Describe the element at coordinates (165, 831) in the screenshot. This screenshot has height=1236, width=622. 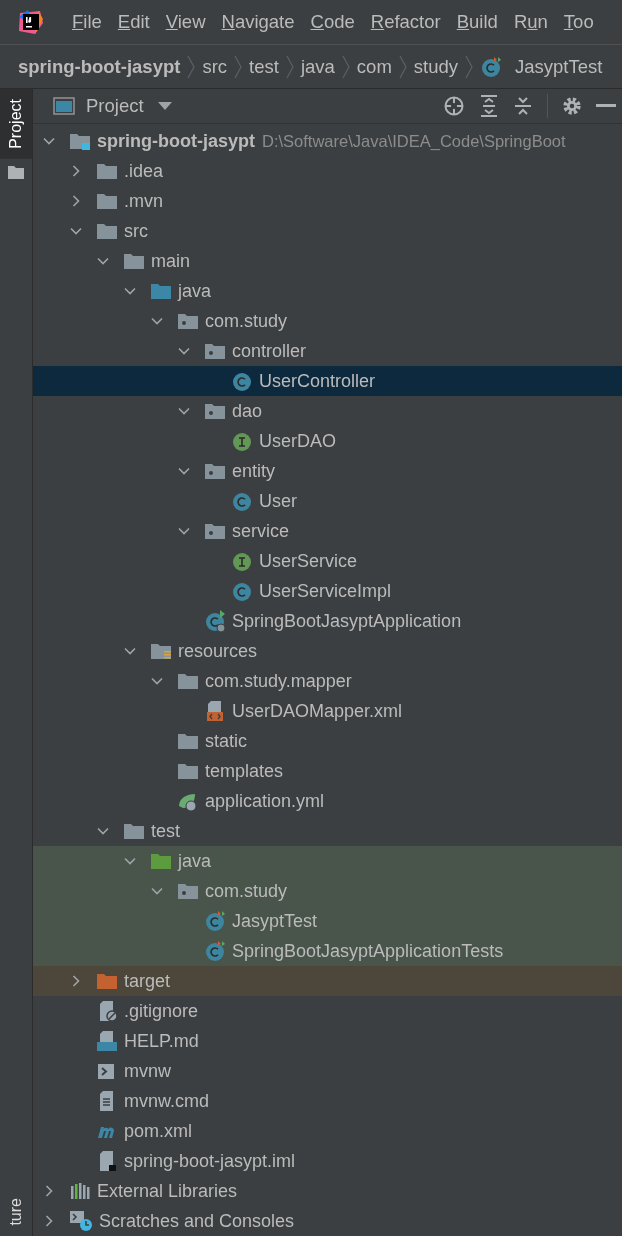
I see `tree-item: test` at that location.